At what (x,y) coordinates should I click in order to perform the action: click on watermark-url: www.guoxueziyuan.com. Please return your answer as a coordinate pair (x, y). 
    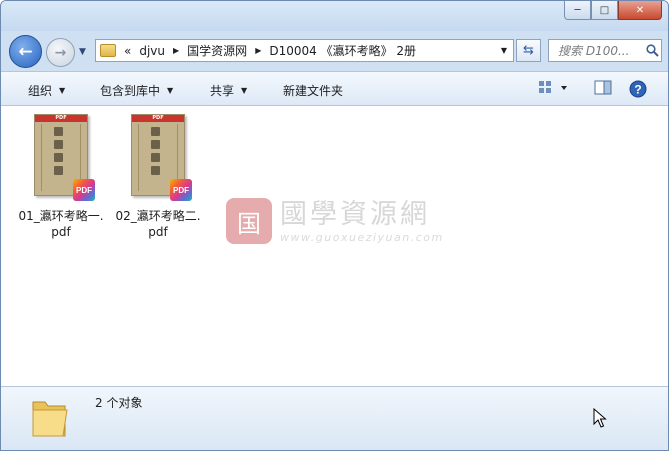
    Looking at the image, I should click on (362, 237).